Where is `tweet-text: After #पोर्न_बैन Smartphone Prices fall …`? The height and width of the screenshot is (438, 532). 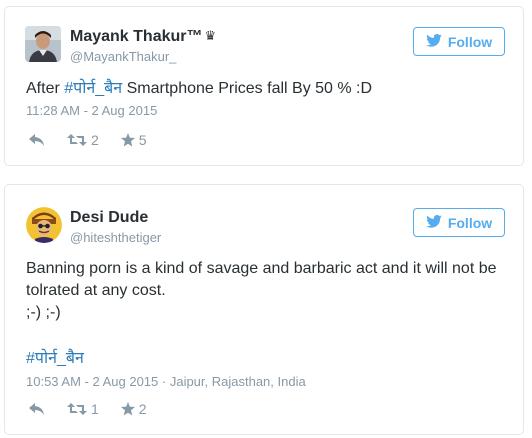
tweet-text: After #पोर्न_बैन Smartphone Prices fall … is located at coordinates (265, 89).